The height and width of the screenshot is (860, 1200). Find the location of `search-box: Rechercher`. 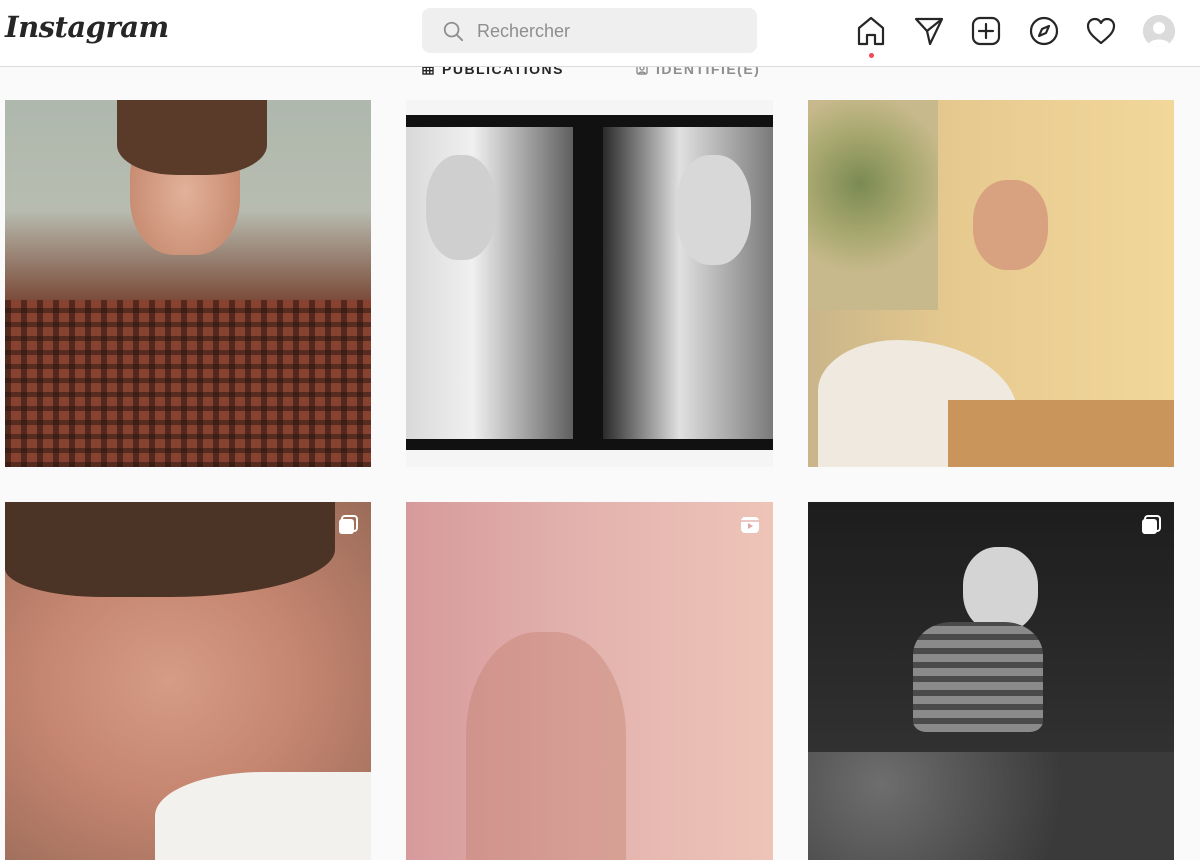

search-box: Rechercher is located at coordinates (589, 30).